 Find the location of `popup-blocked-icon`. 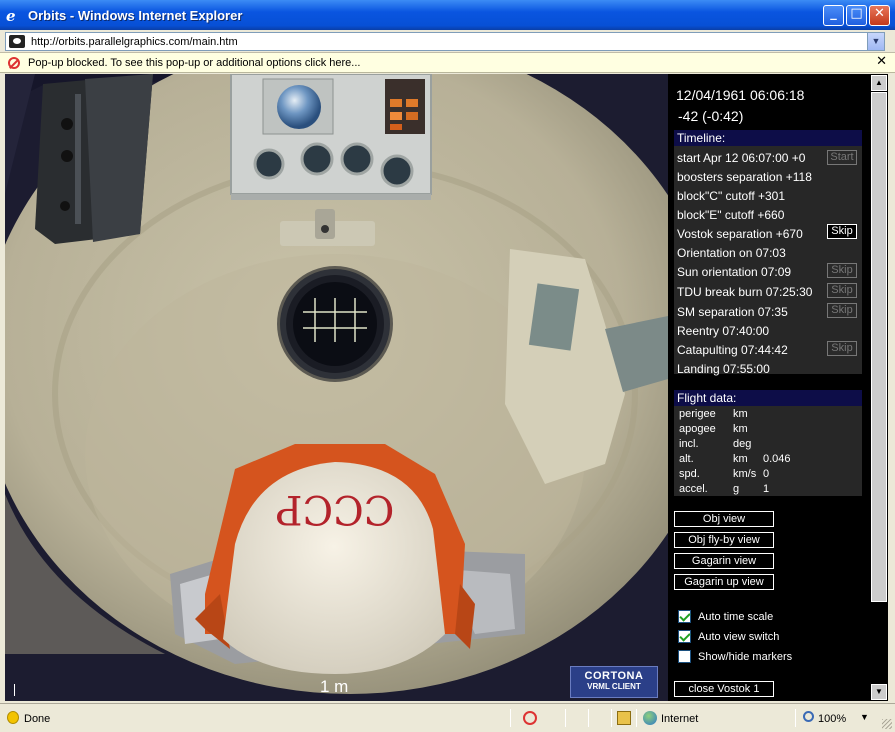

popup-blocked-icon is located at coordinates (14, 62).